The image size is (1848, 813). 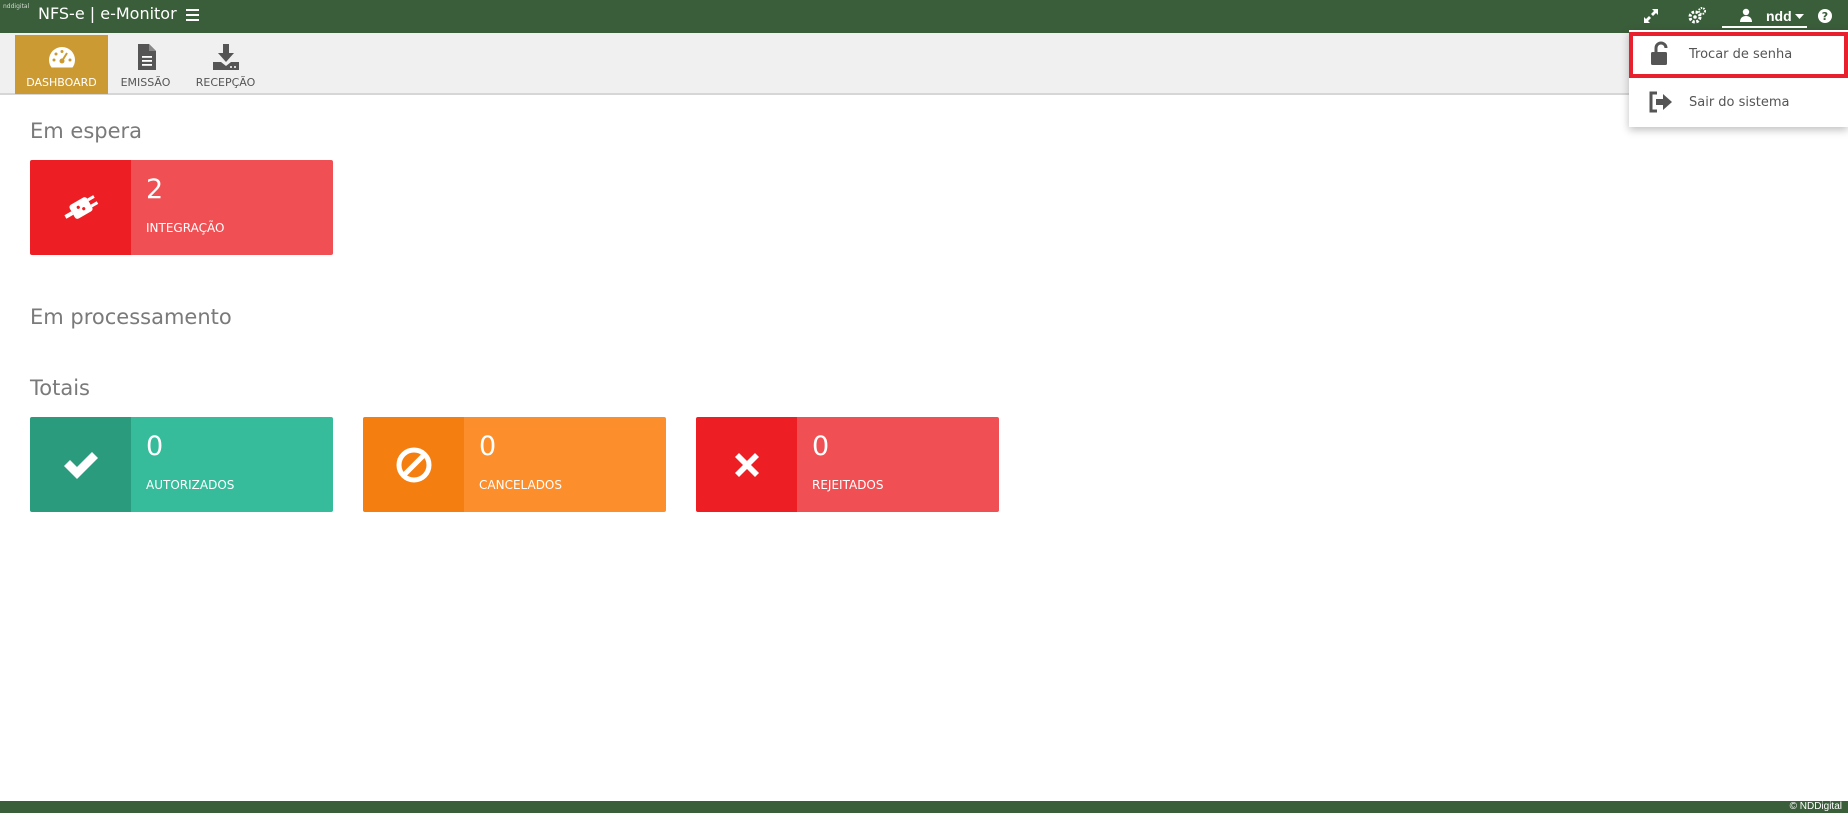 I want to click on section-title-totals: Totais, so click(x=60, y=388).